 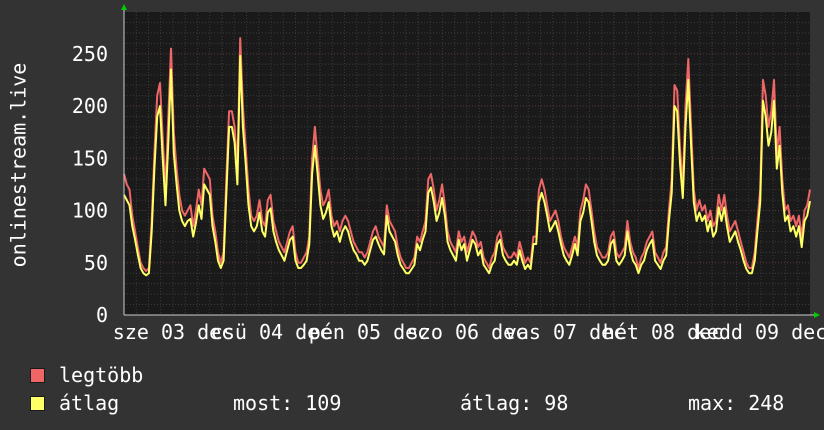 What do you see at coordinates (37, 375) in the screenshot?
I see `legtobb-swatch` at bounding box center [37, 375].